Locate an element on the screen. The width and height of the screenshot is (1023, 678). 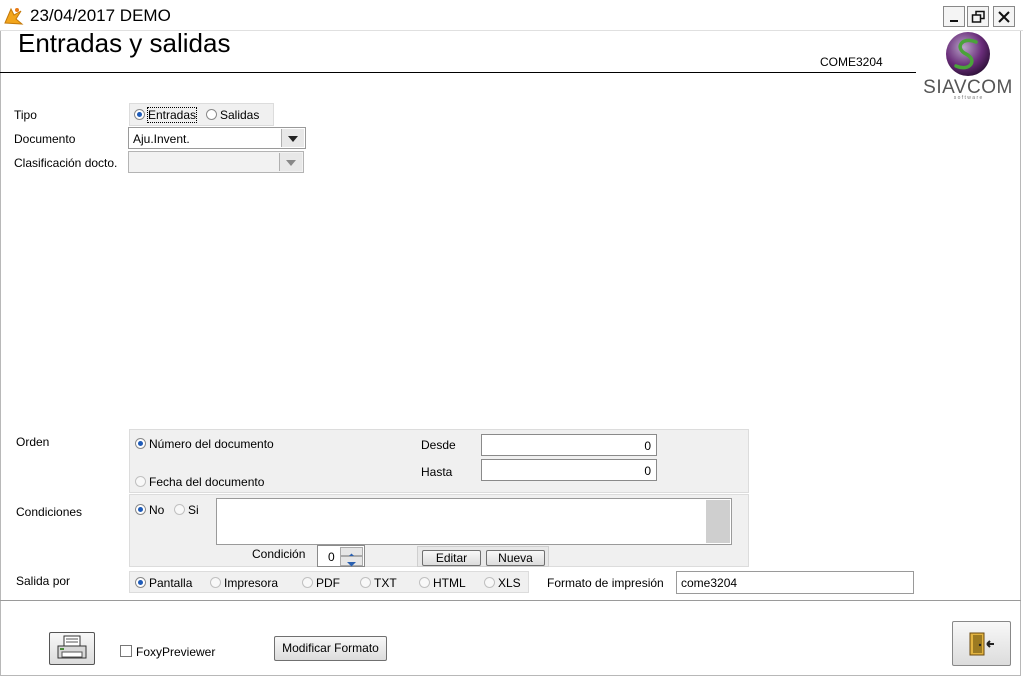
clasificacion-label: Clasificación docto. is located at coordinates (66, 163).